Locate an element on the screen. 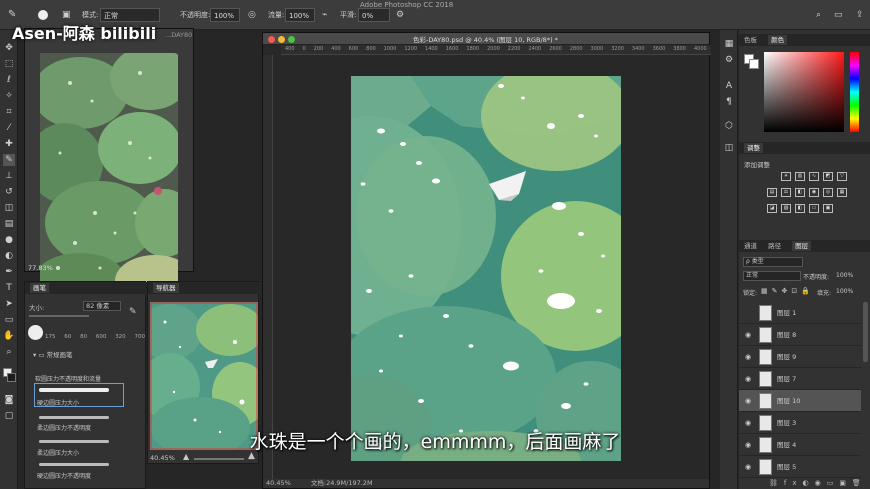 This screenshot has width=870, height=489. layer-actions-bar: ⛓fx◐◉▭▣🗑 is located at coordinates (804, 483).